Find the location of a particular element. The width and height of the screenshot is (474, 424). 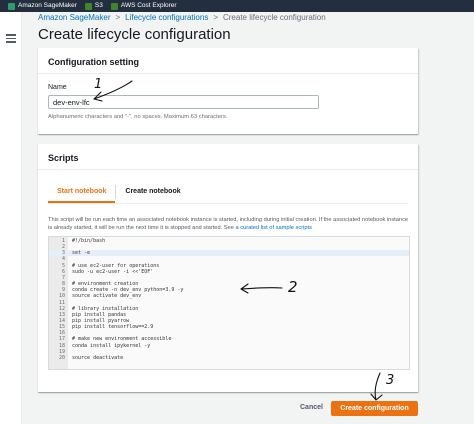

sagemaker-icon is located at coordinates (11, 6).